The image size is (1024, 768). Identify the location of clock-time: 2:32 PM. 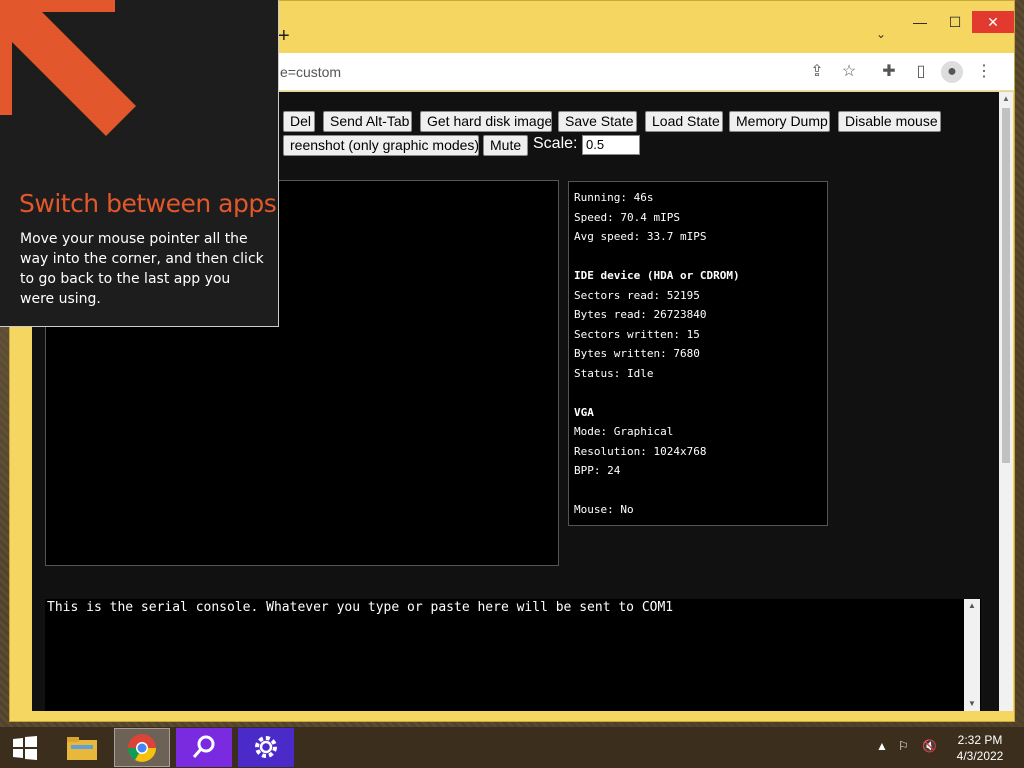
(980, 740).